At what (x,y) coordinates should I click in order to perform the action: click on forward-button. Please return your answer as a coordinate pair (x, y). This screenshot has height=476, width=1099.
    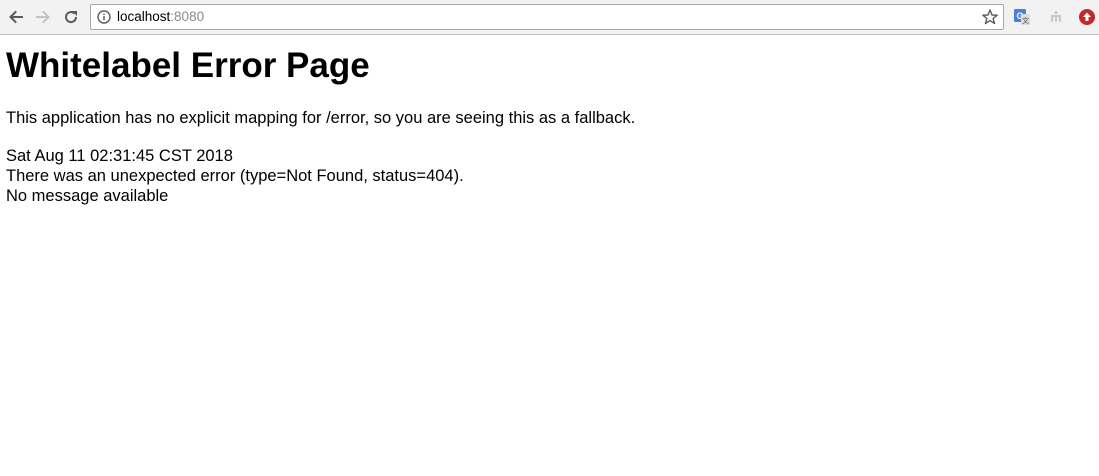
    Looking at the image, I should click on (43, 17).